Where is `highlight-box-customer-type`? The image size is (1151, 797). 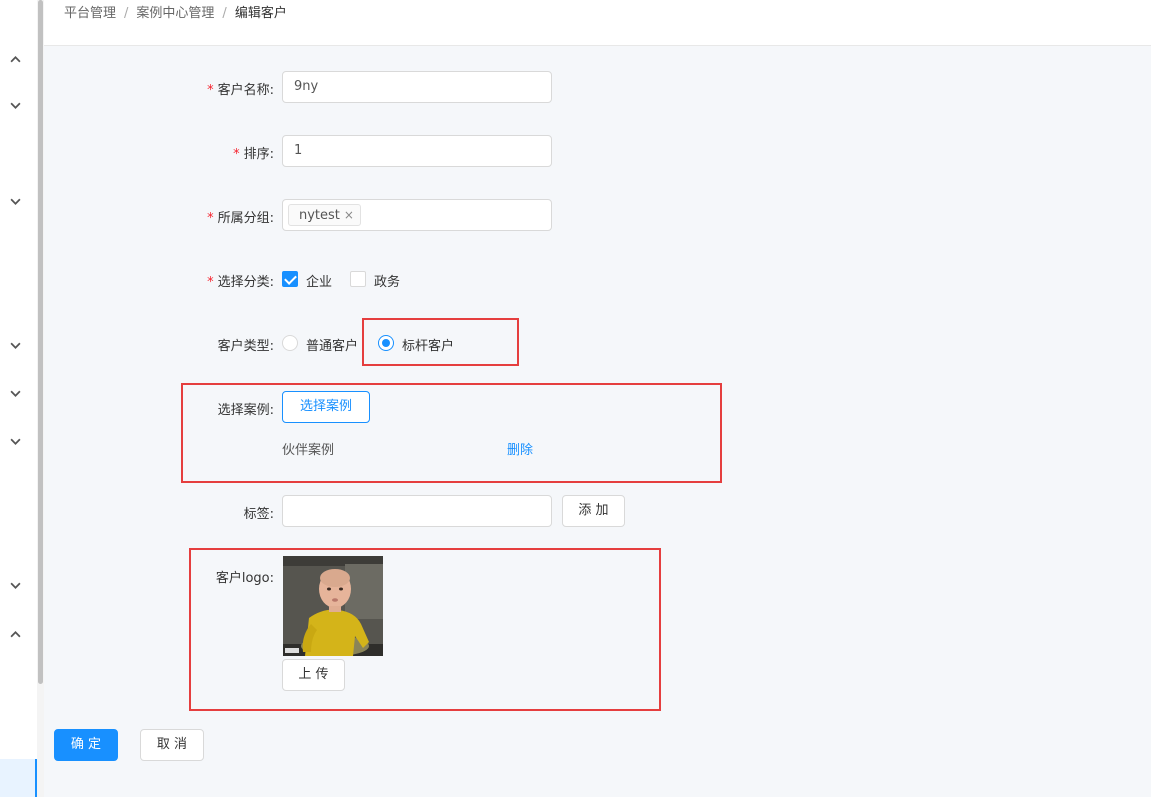 highlight-box-customer-type is located at coordinates (440, 342).